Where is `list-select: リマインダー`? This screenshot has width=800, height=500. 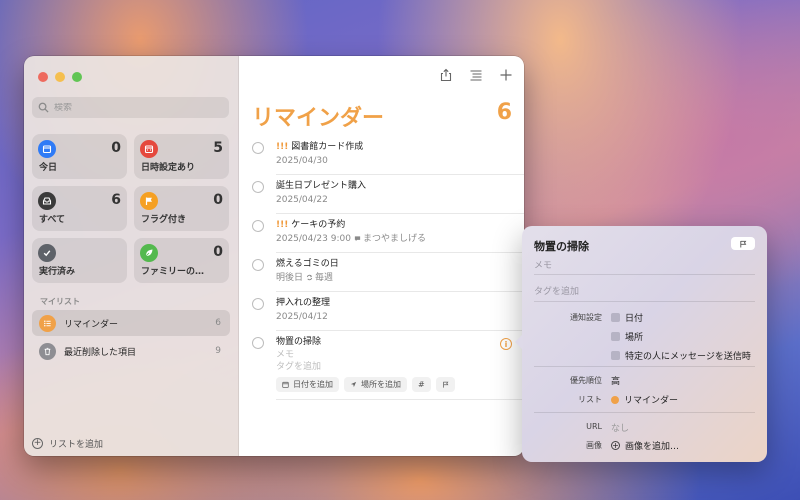
list-select: リマインダー is located at coordinates (644, 399).